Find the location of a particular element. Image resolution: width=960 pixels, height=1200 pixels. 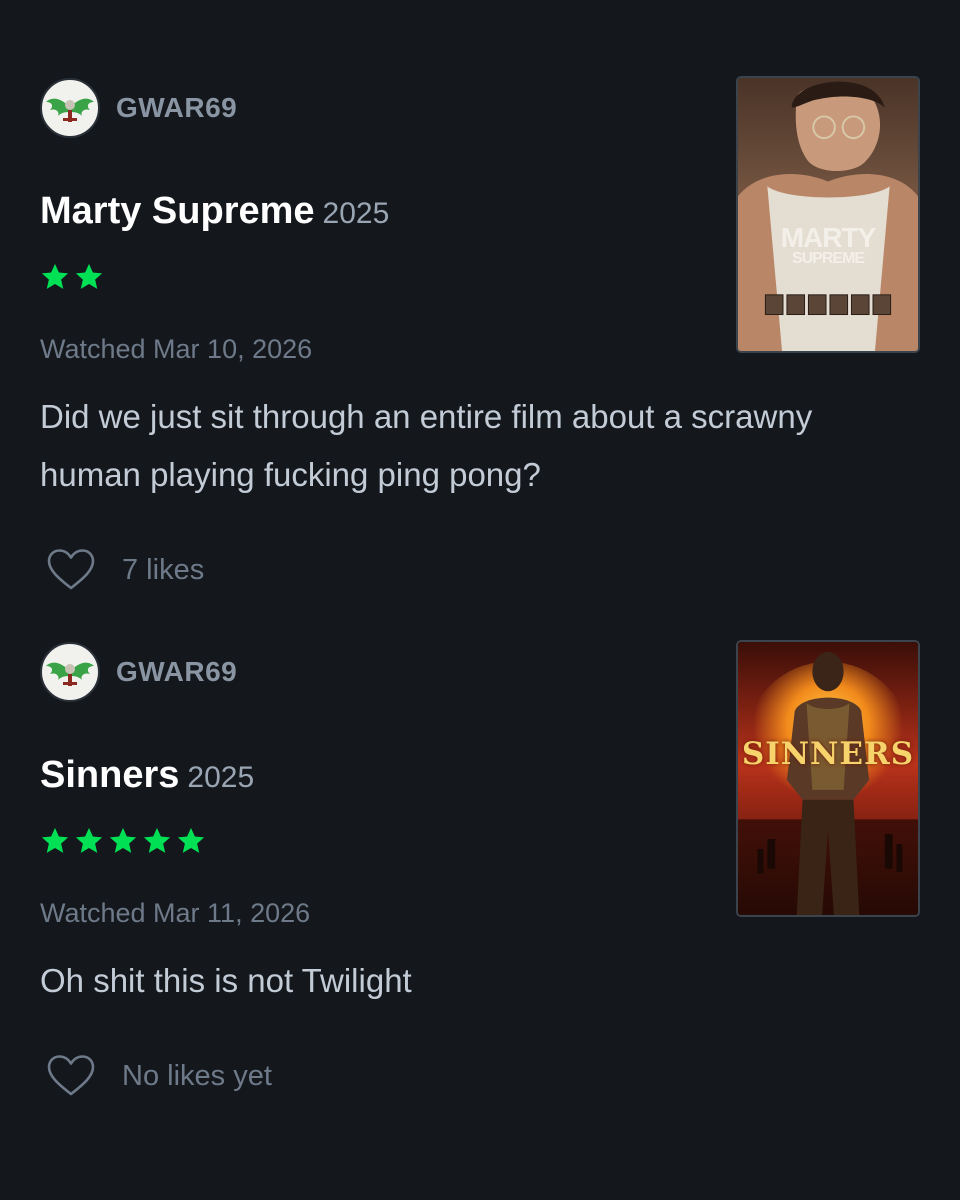

film-poster: SINNERS is located at coordinates (828, 778).